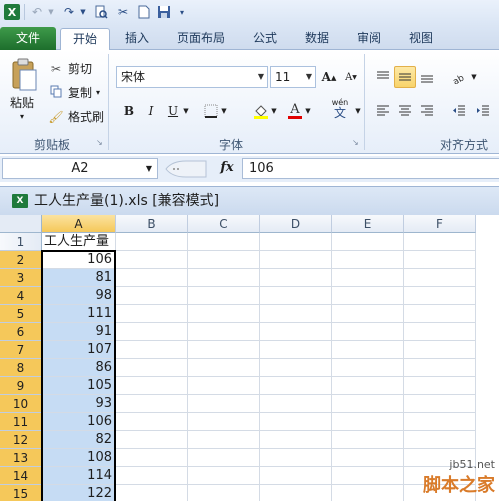 This screenshot has height=501, width=499. What do you see at coordinates (151, 111) in the screenshot?
I see `italic-button: I` at bounding box center [151, 111].